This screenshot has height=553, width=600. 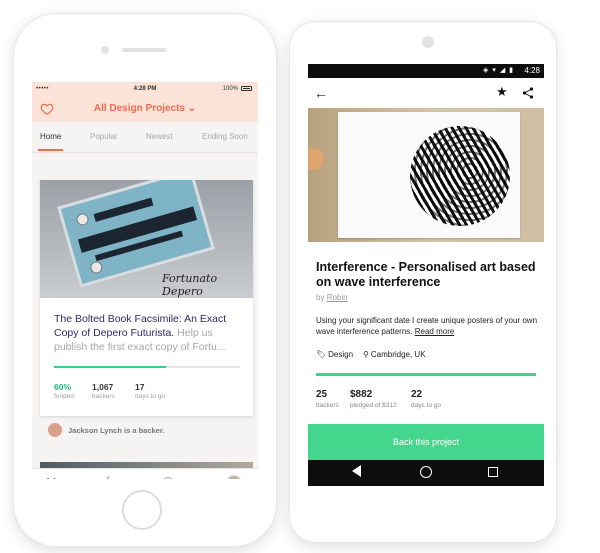 I want to click on tag-icon: 🏷, so click(x=321, y=354).